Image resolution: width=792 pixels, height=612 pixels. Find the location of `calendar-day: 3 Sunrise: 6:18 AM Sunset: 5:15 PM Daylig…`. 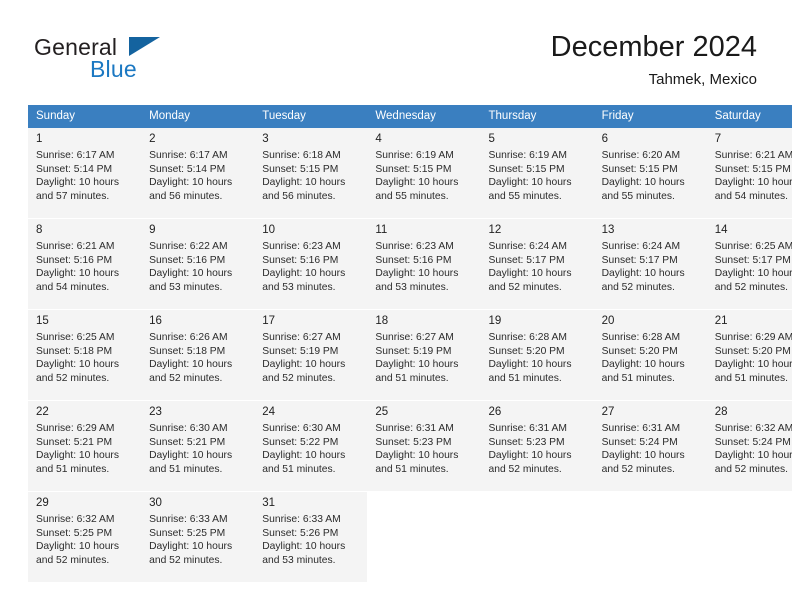

calendar-day: 3 Sunrise: 6:18 AM Sunset: 5:15 PM Daylig… is located at coordinates (311, 173).